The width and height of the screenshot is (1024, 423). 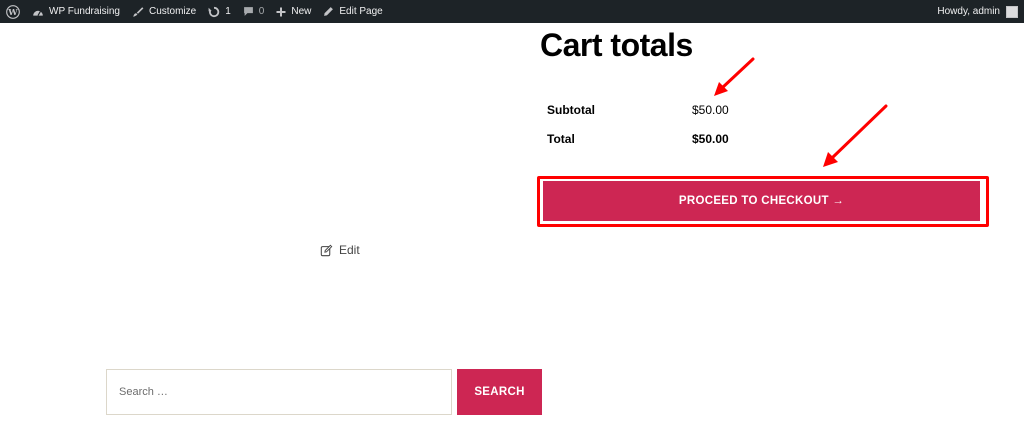 I want to click on search-input, so click(x=279, y=392).